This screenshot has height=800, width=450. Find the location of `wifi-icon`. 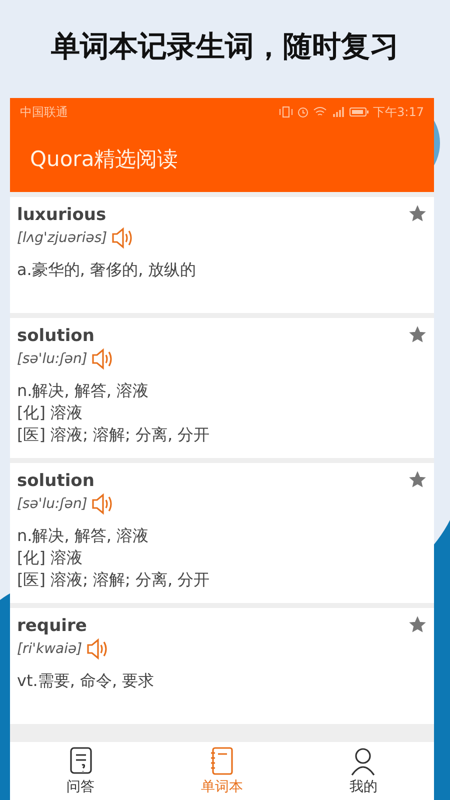

wifi-icon is located at coordinates (320, 112).